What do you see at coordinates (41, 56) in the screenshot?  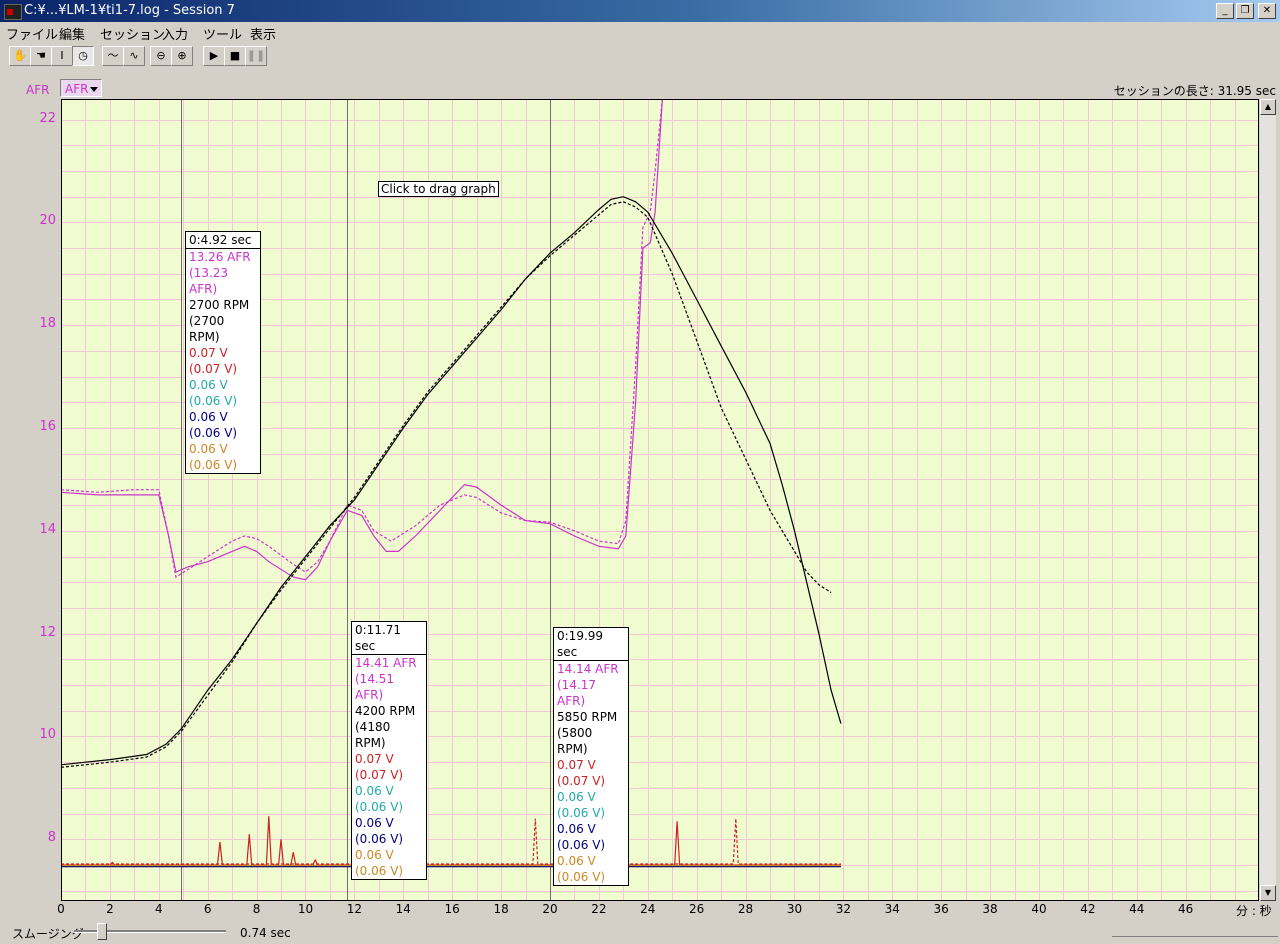 I see `grab-hand-icon: ☚` at bounding box center [41, 56].